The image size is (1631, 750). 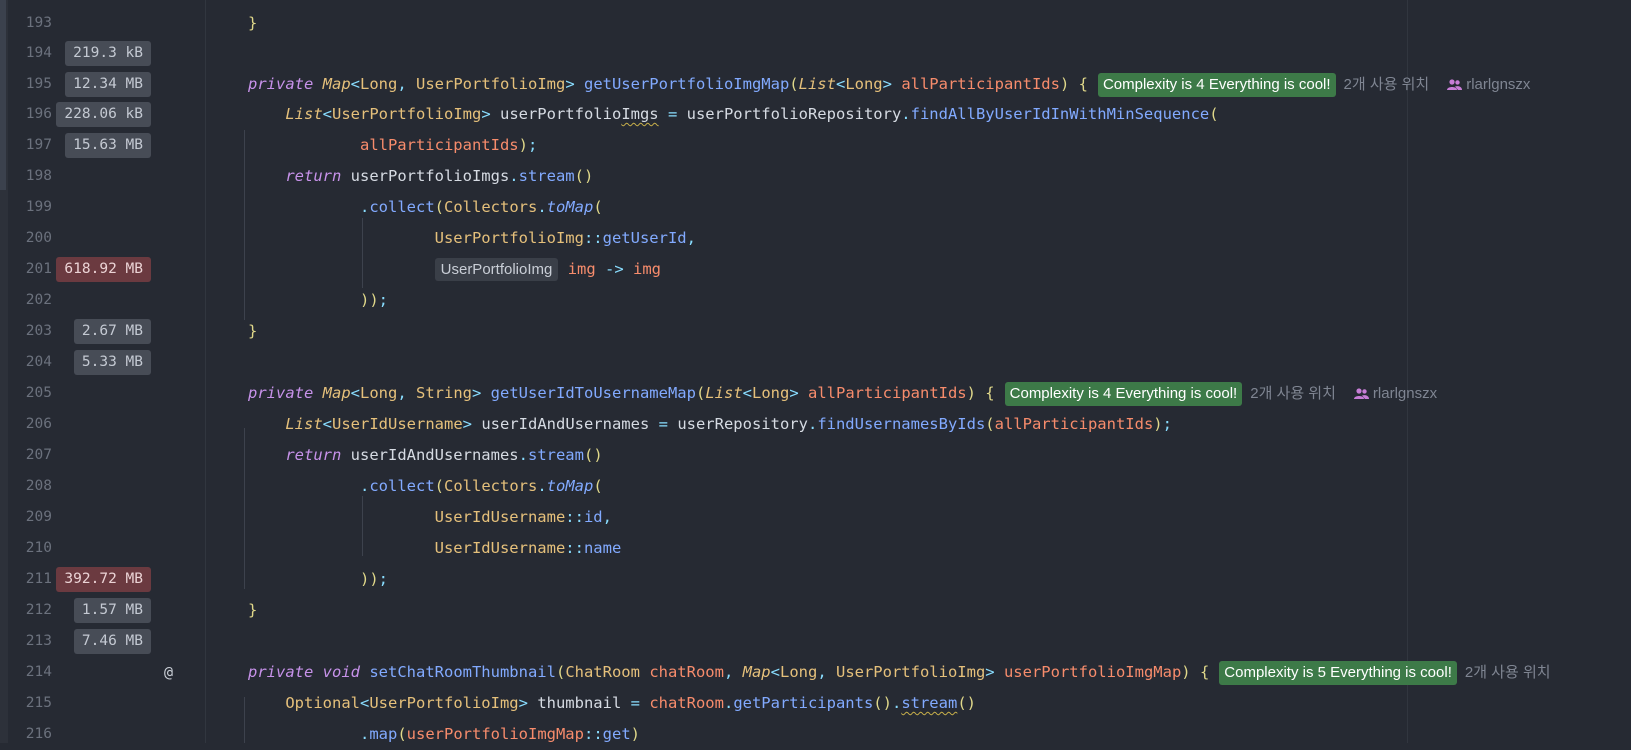 I want to click on line-number: 204, so click(x=38, y=362).